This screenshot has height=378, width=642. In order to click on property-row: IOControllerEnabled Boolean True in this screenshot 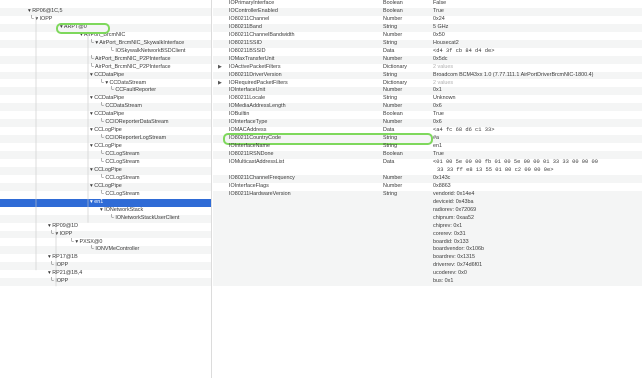, I will do `click(427, 11)`.